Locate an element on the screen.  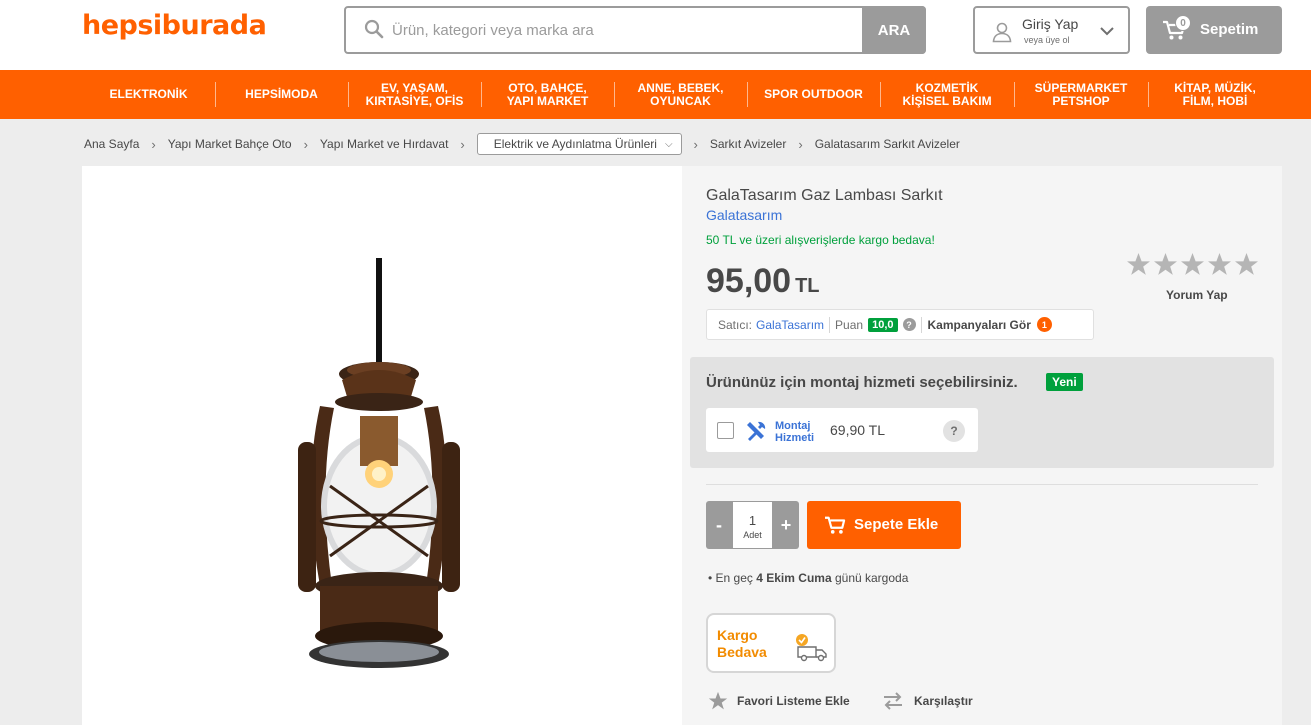
product-title: GalaTasarım Gaz Lambası Sarkıt is located at coordinates (824, 195).